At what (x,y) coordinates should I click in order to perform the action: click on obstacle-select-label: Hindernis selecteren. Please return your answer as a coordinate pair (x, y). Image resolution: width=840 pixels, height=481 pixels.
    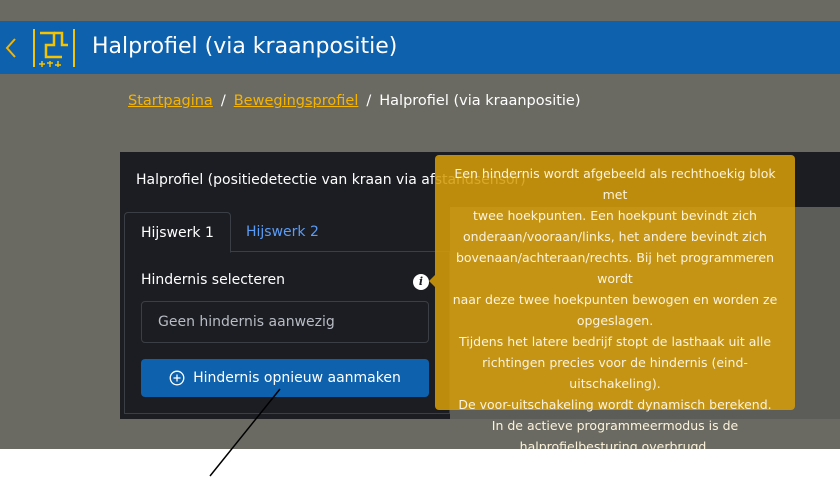
    Looking at the image, I should click on (213, 280).